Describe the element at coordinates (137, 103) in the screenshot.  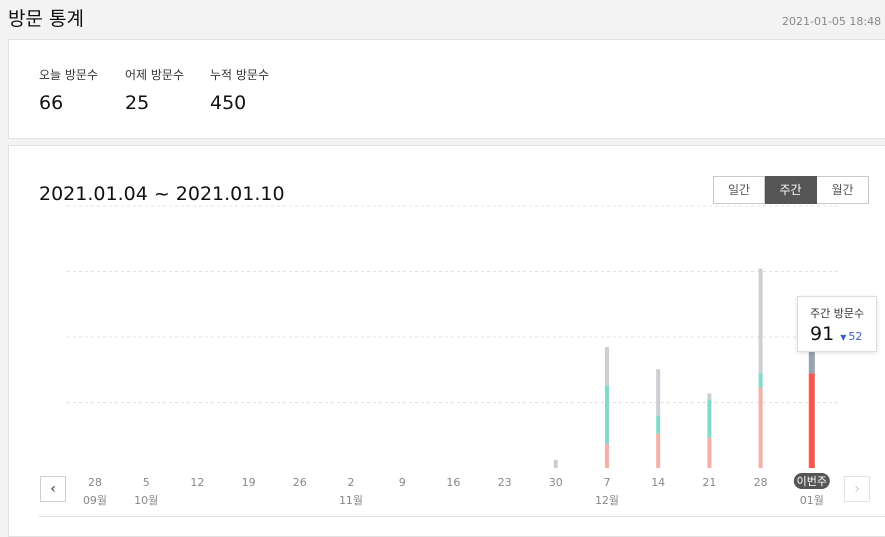
I see `stat-yesterday-value: 25` at that location.